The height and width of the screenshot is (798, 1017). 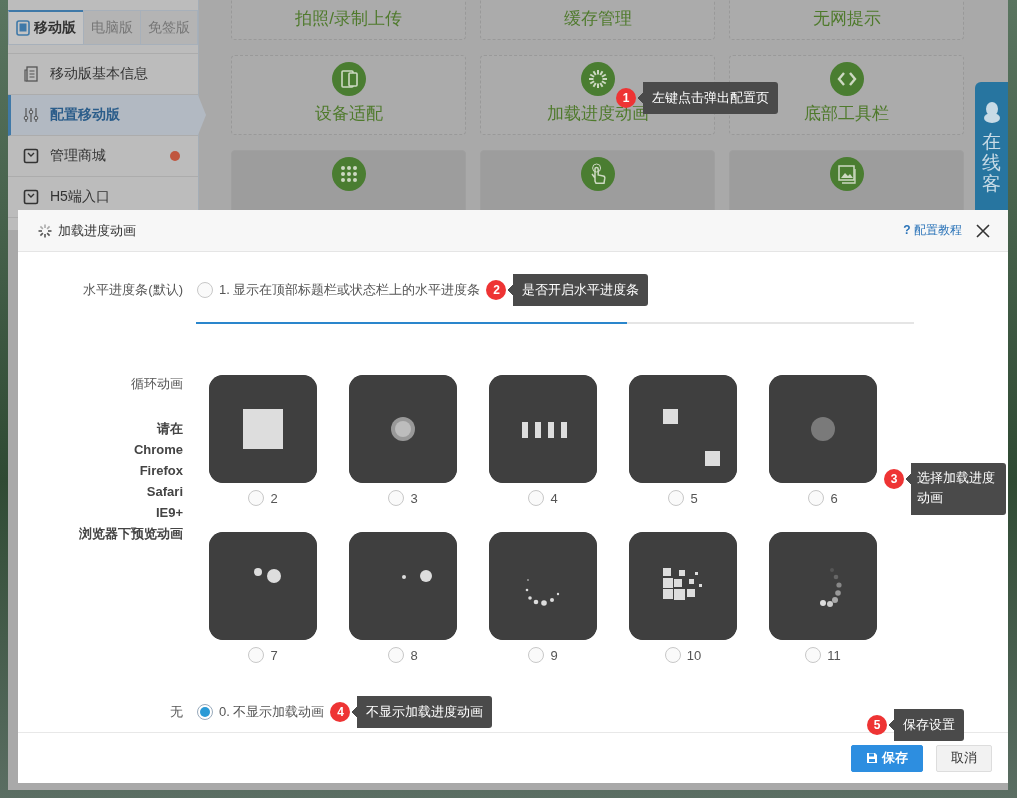 What do you see at coordinates (496, 290) in the screenshot?
I see `step-badge: 2` at bounding box center [496, 290].